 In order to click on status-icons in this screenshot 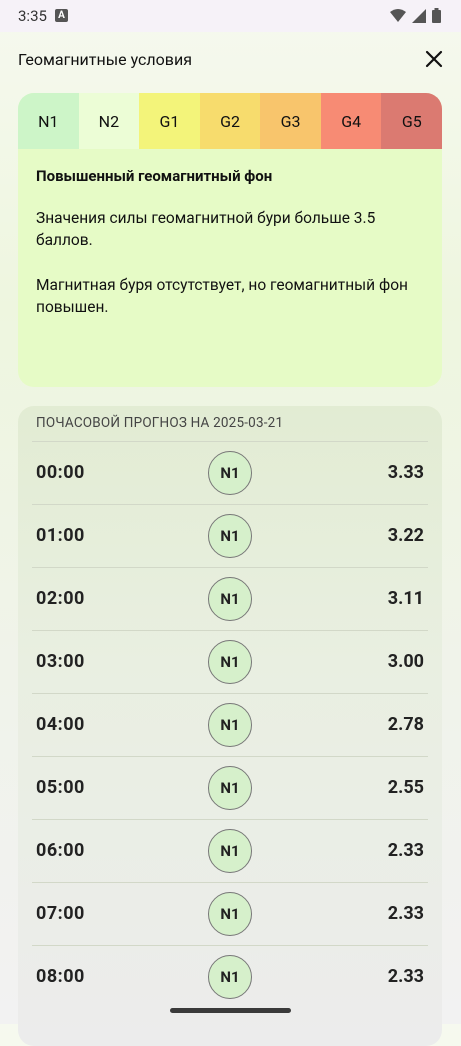, I will do `click(415, 15)`.